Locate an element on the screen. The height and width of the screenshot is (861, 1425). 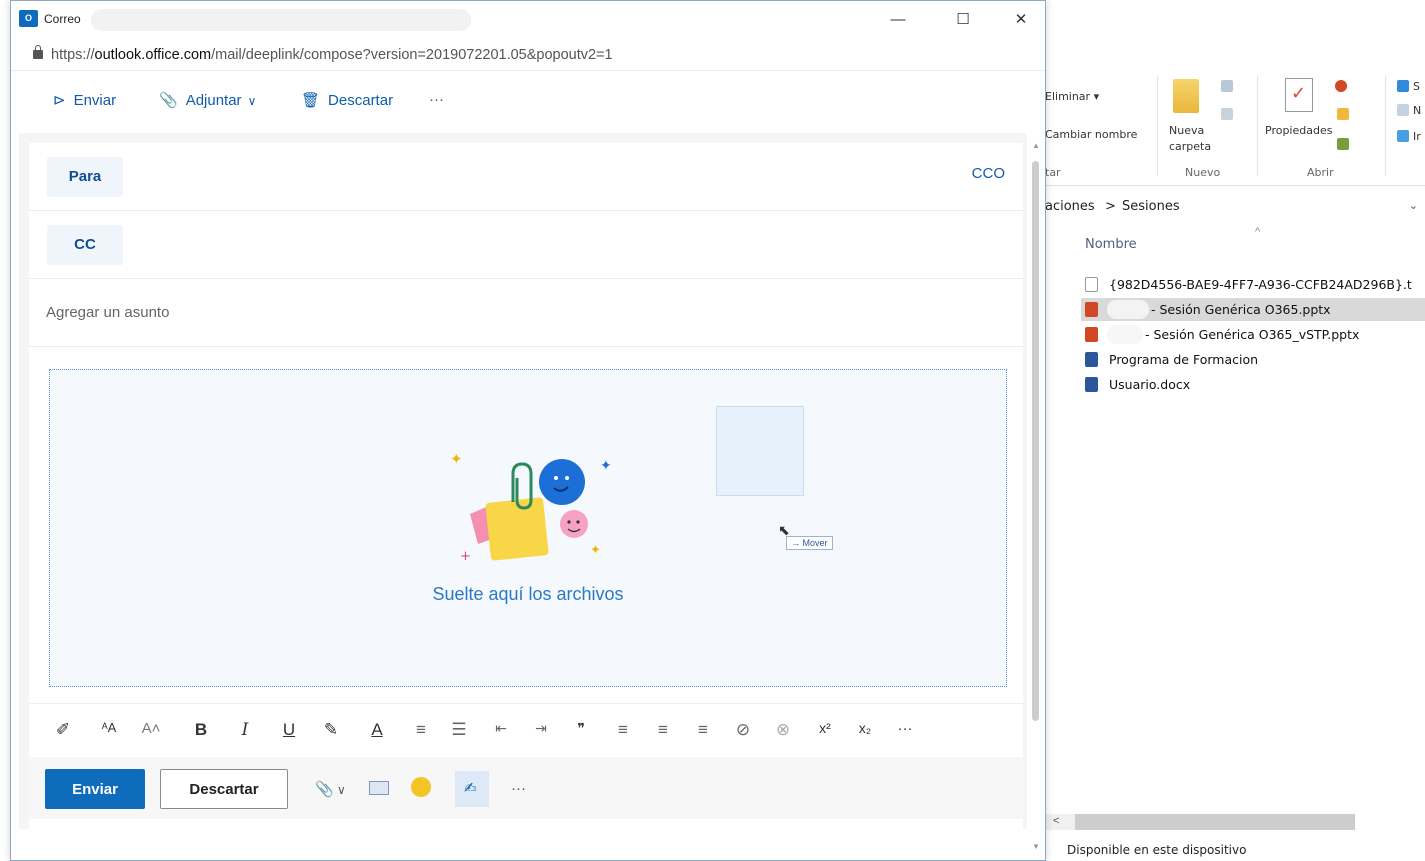
subject-row: Agregar un asunto is located at coordinates (526, 313).